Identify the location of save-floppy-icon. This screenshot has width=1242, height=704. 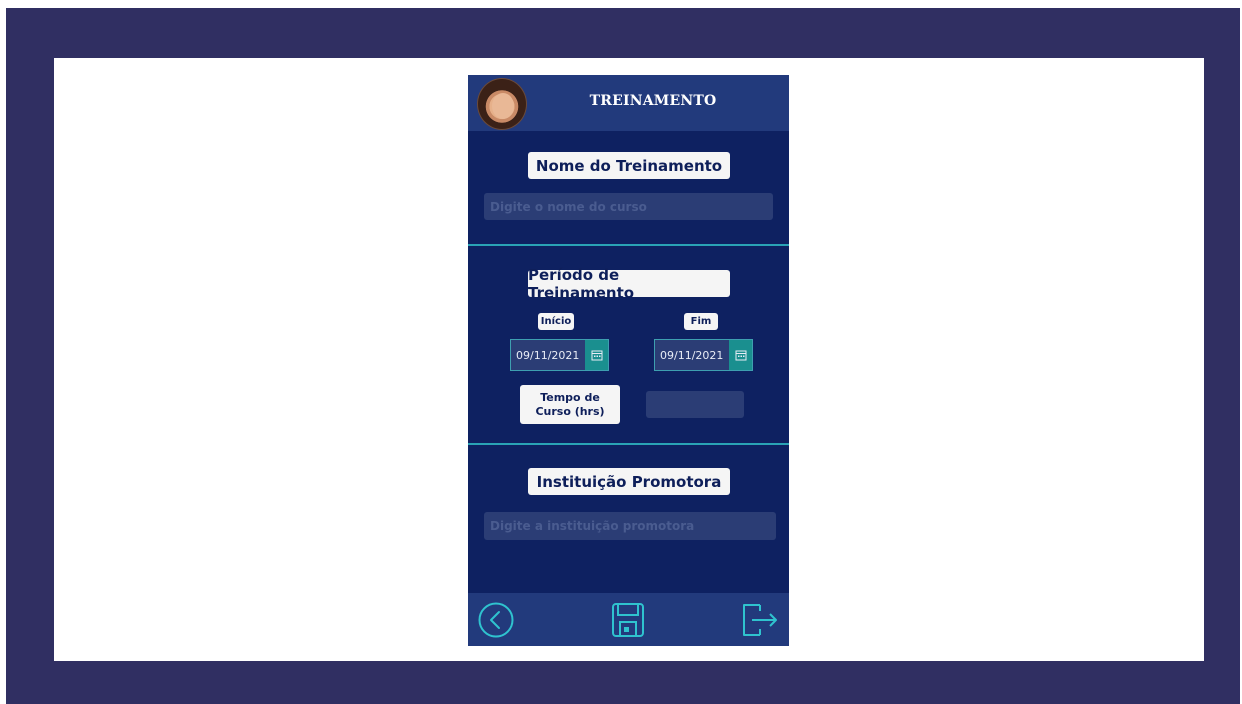
(628, 622).